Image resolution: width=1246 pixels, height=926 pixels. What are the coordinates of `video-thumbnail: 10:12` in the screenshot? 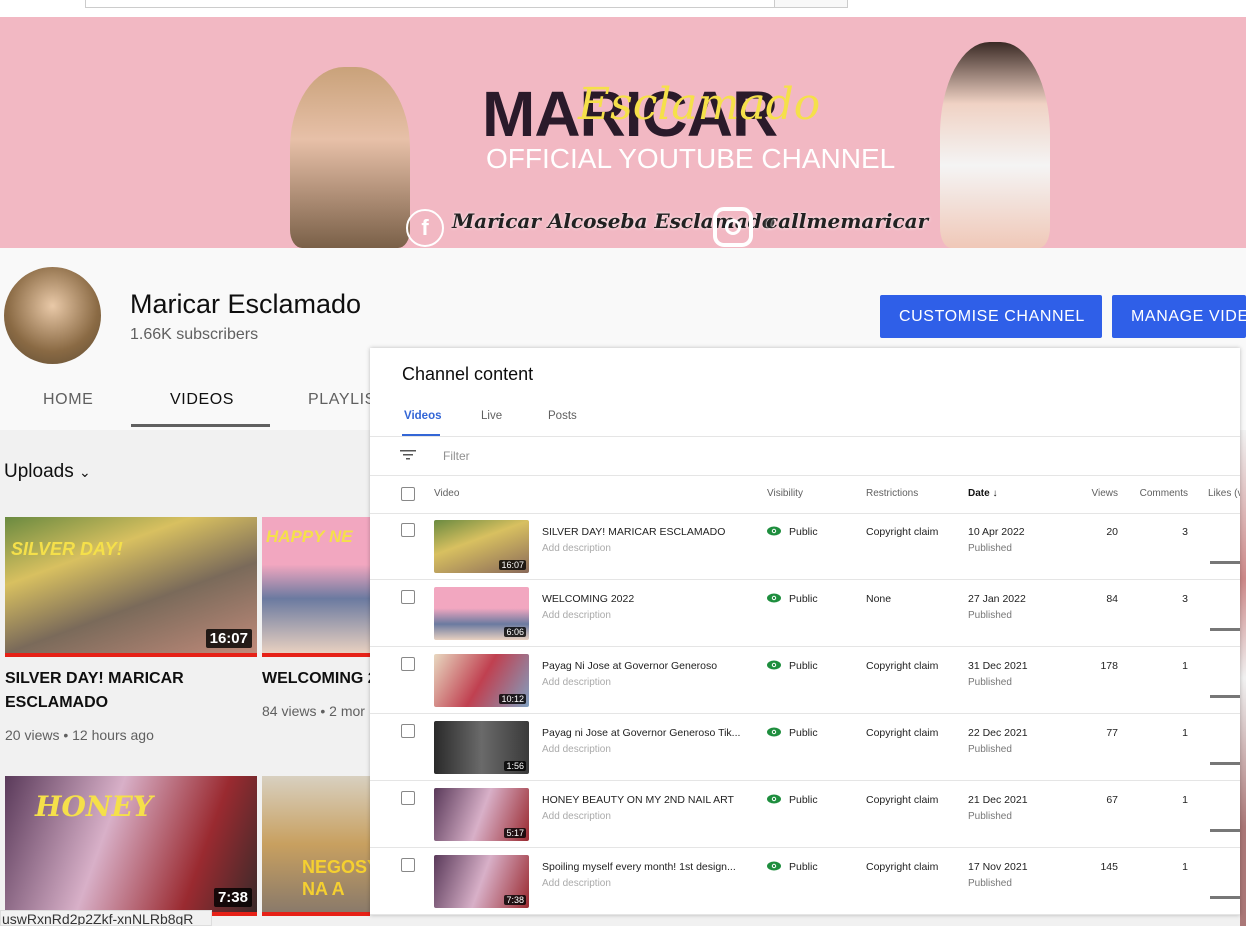 It's located at (481, 680).